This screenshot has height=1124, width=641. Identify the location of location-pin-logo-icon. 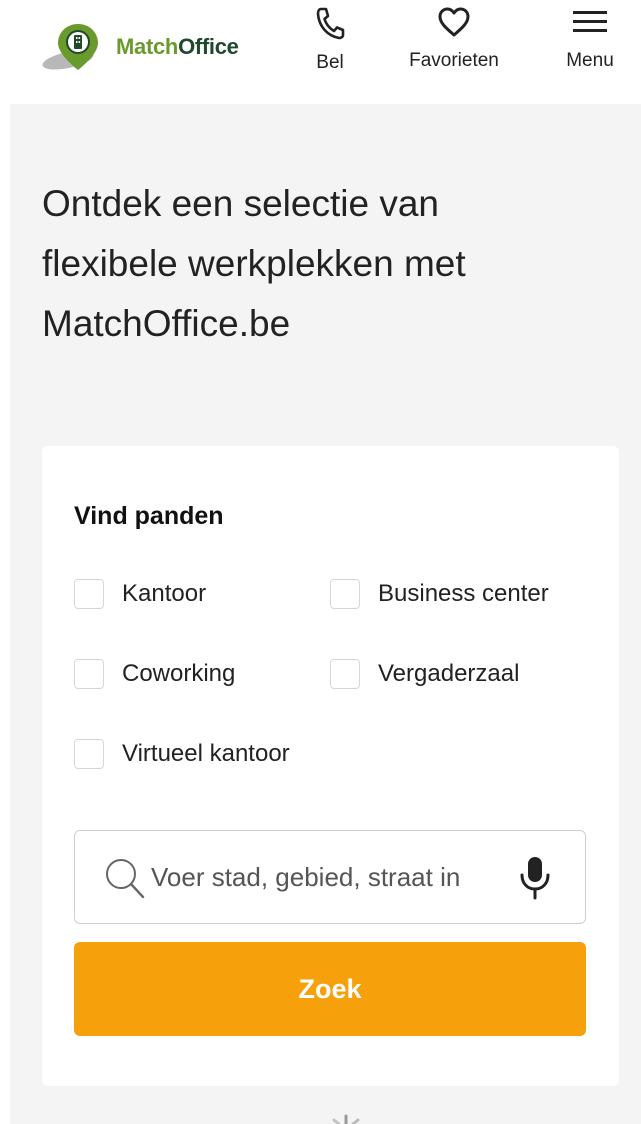
(70, 47).